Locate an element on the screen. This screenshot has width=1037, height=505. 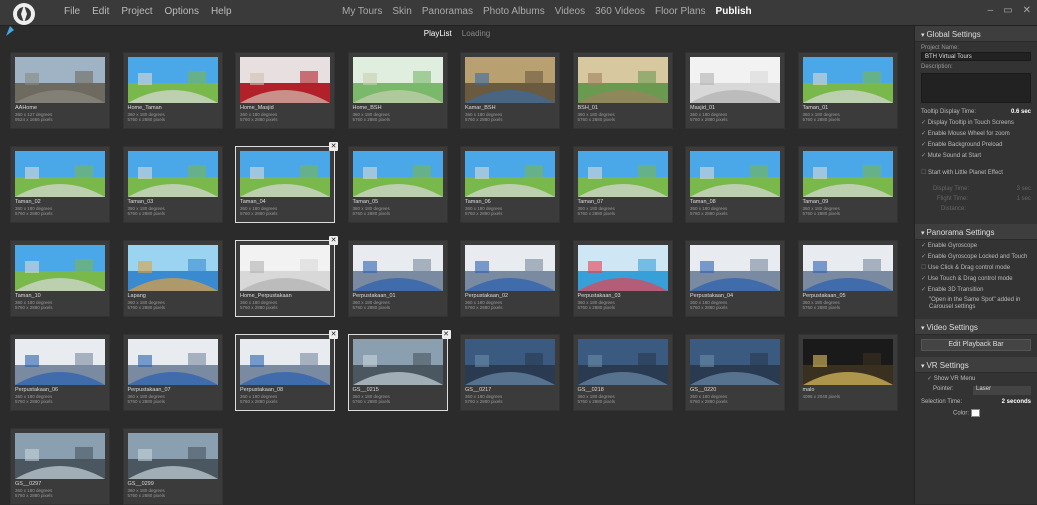
nav-floor-plans: Floor Plans is located at coordinates (680, 11).